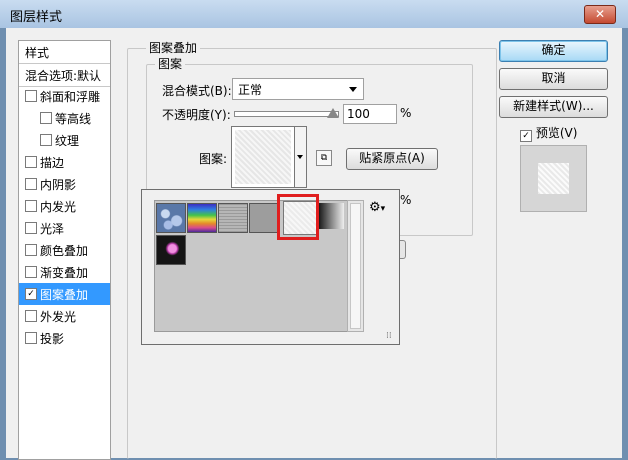 The image size is (628, 460). I want to click on style-item: 颜色叠加, so click(64, 250).